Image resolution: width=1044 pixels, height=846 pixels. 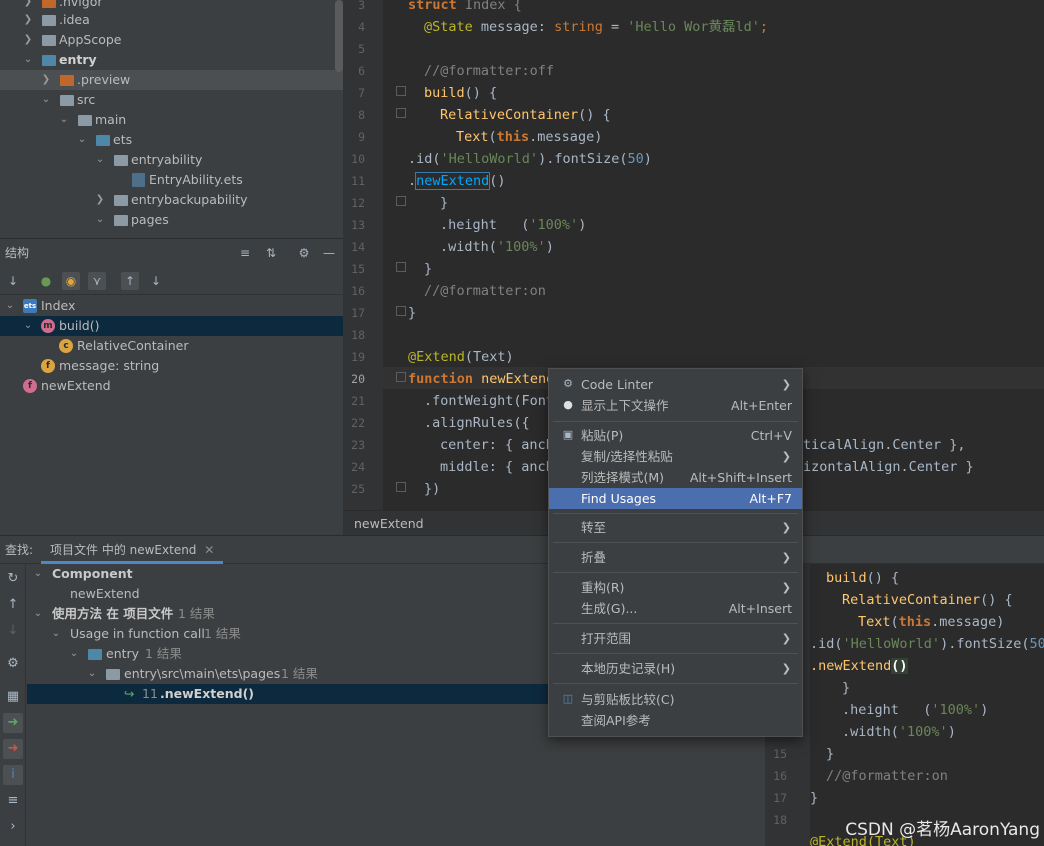 I want to click on line-number: 23, so click(x=358, y=445).